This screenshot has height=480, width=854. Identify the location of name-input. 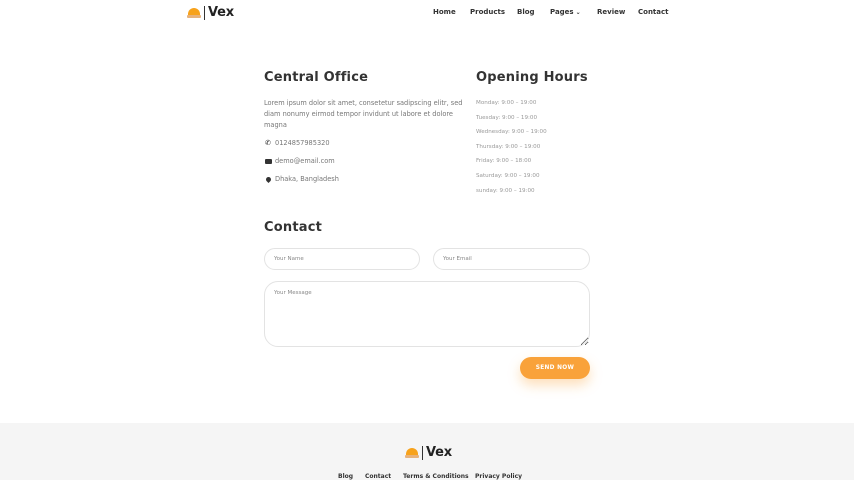
(342, 259).